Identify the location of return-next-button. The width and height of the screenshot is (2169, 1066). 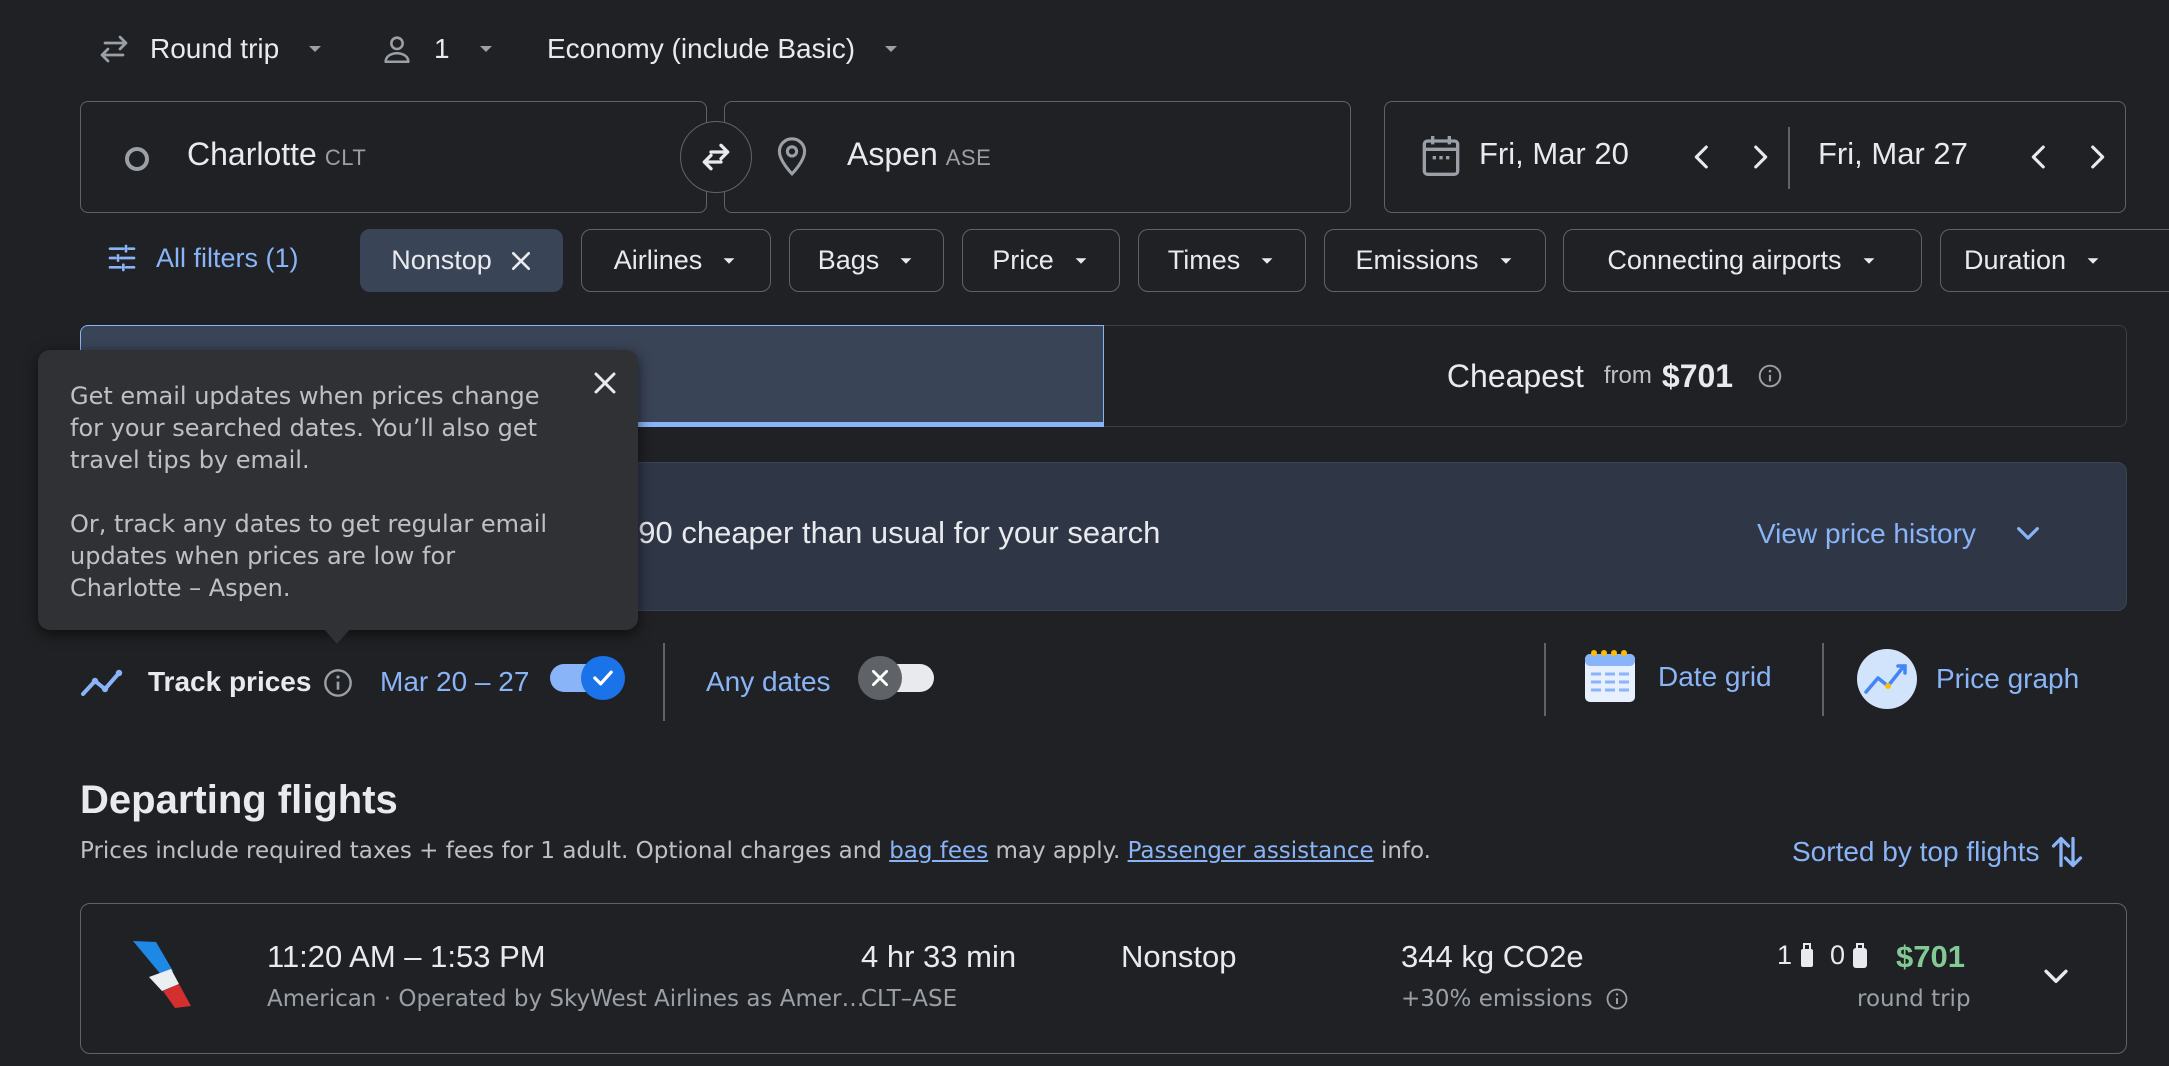
(2097, 157).